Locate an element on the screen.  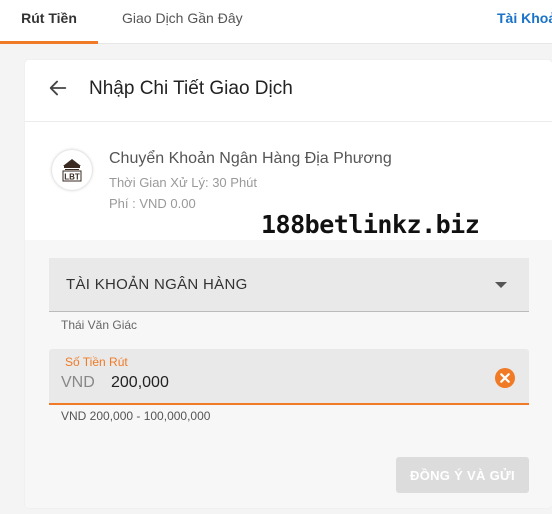
amount-label: Số Tiền Rút is located at coordinates (96, 362).